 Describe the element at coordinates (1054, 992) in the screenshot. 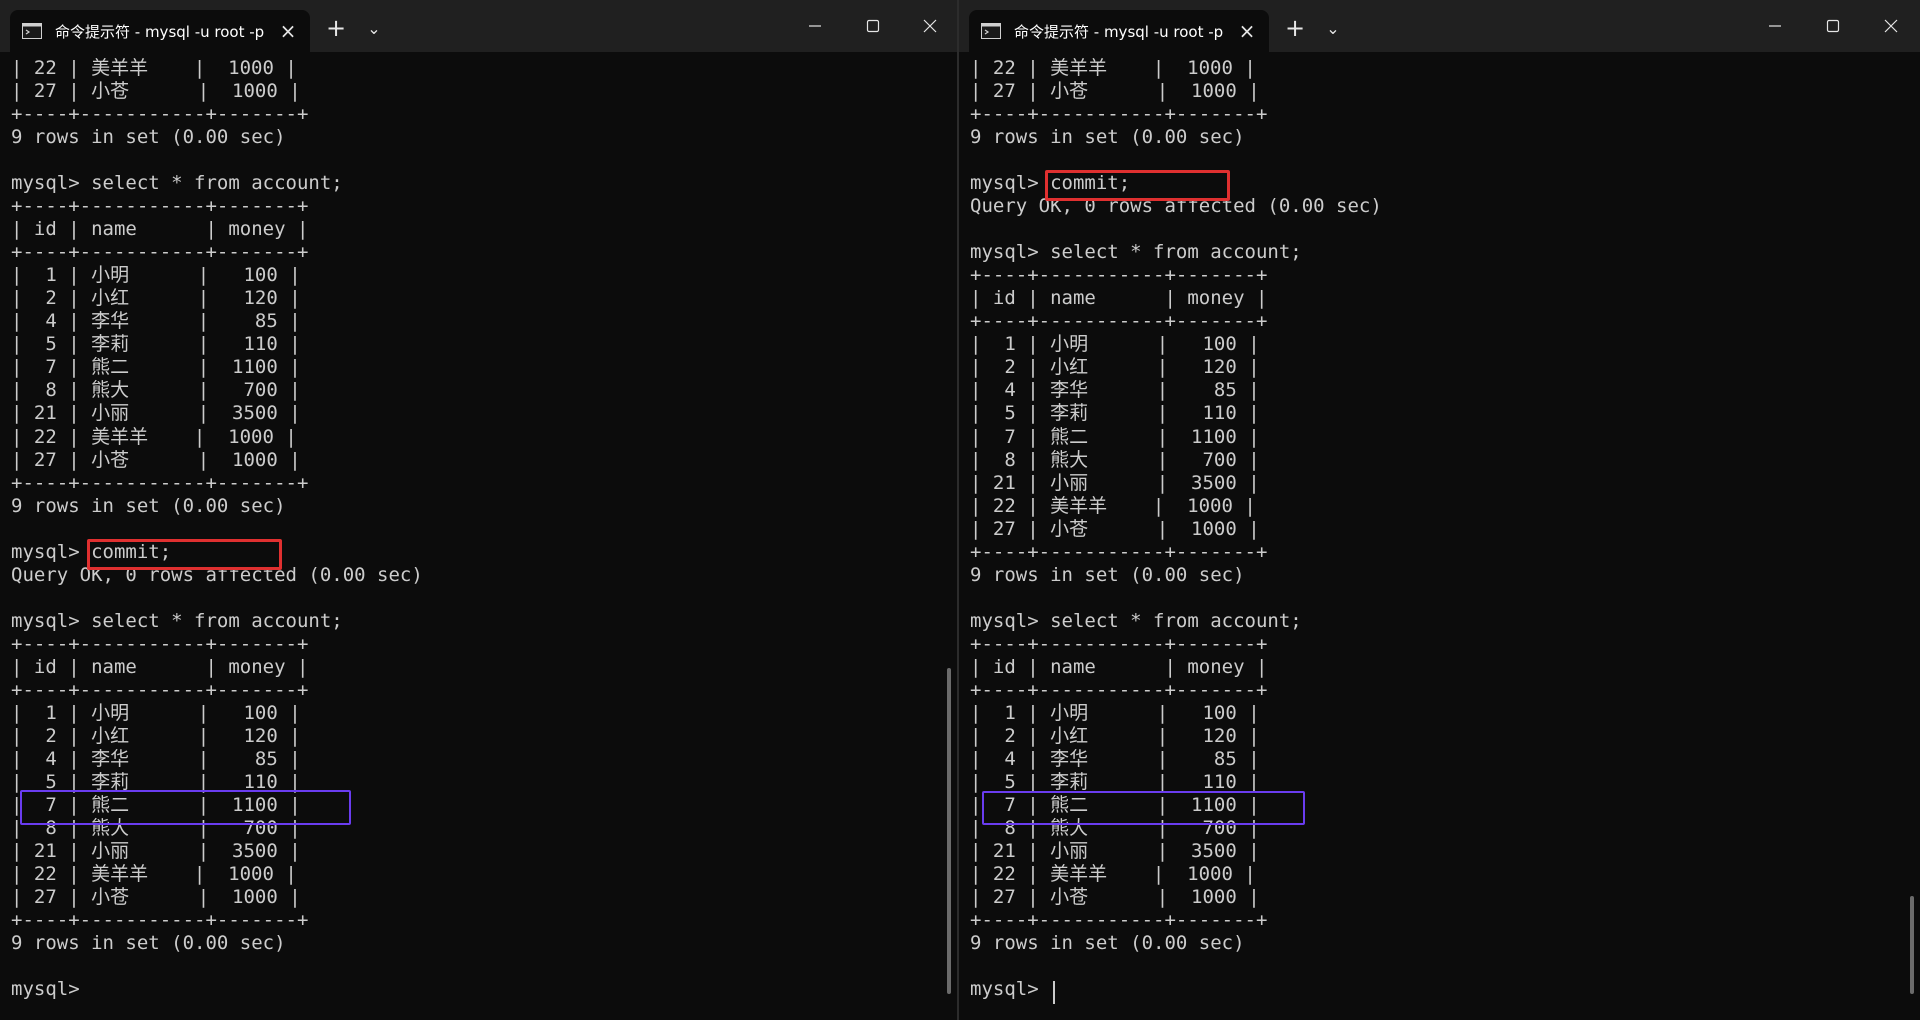

I see `text-cursor` at that location.